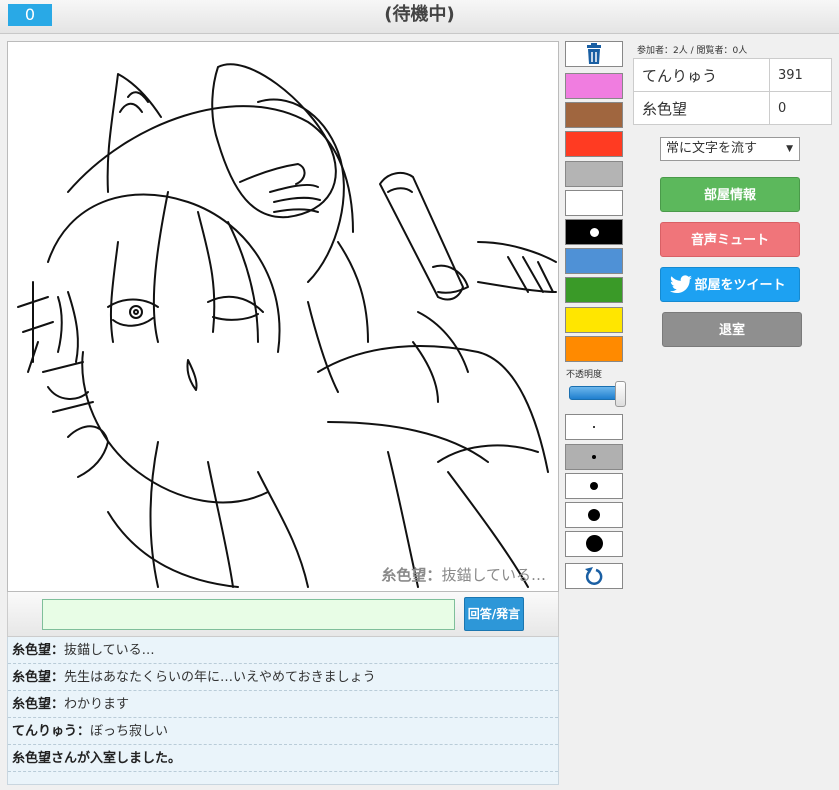 This screenshot has height=790, width=839. I want to click on clear-canvas-button, so click(594, 54).